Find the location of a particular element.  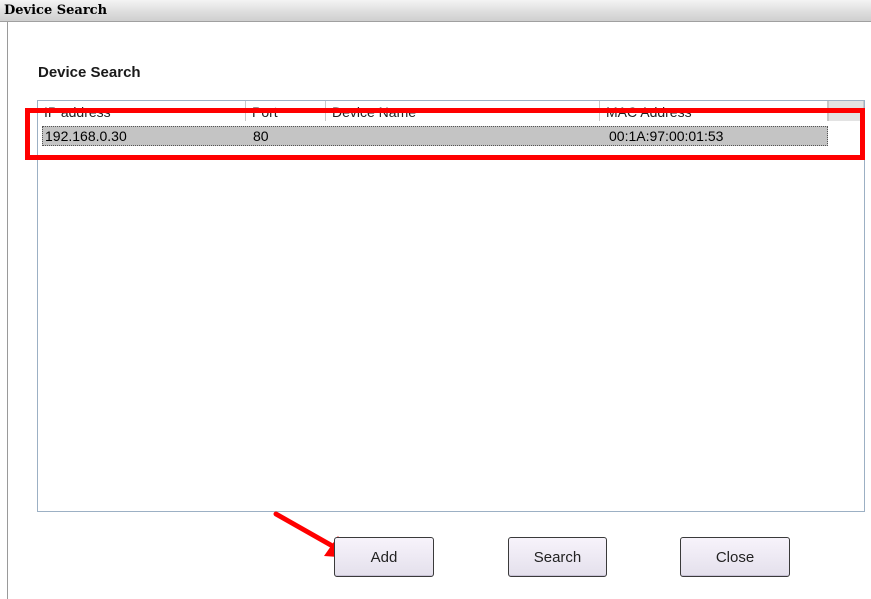

window-title: Device Search is located at coordinates (56, 10).